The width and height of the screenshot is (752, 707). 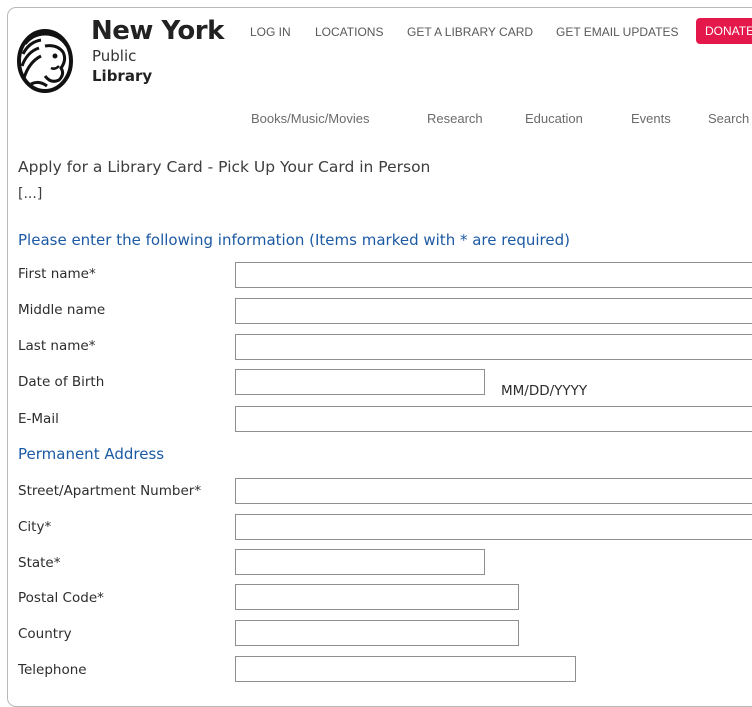 What do you see at coordinates (493, 275) in the screenshot?
I see `first-name-input` at bounding box center [493, 275].